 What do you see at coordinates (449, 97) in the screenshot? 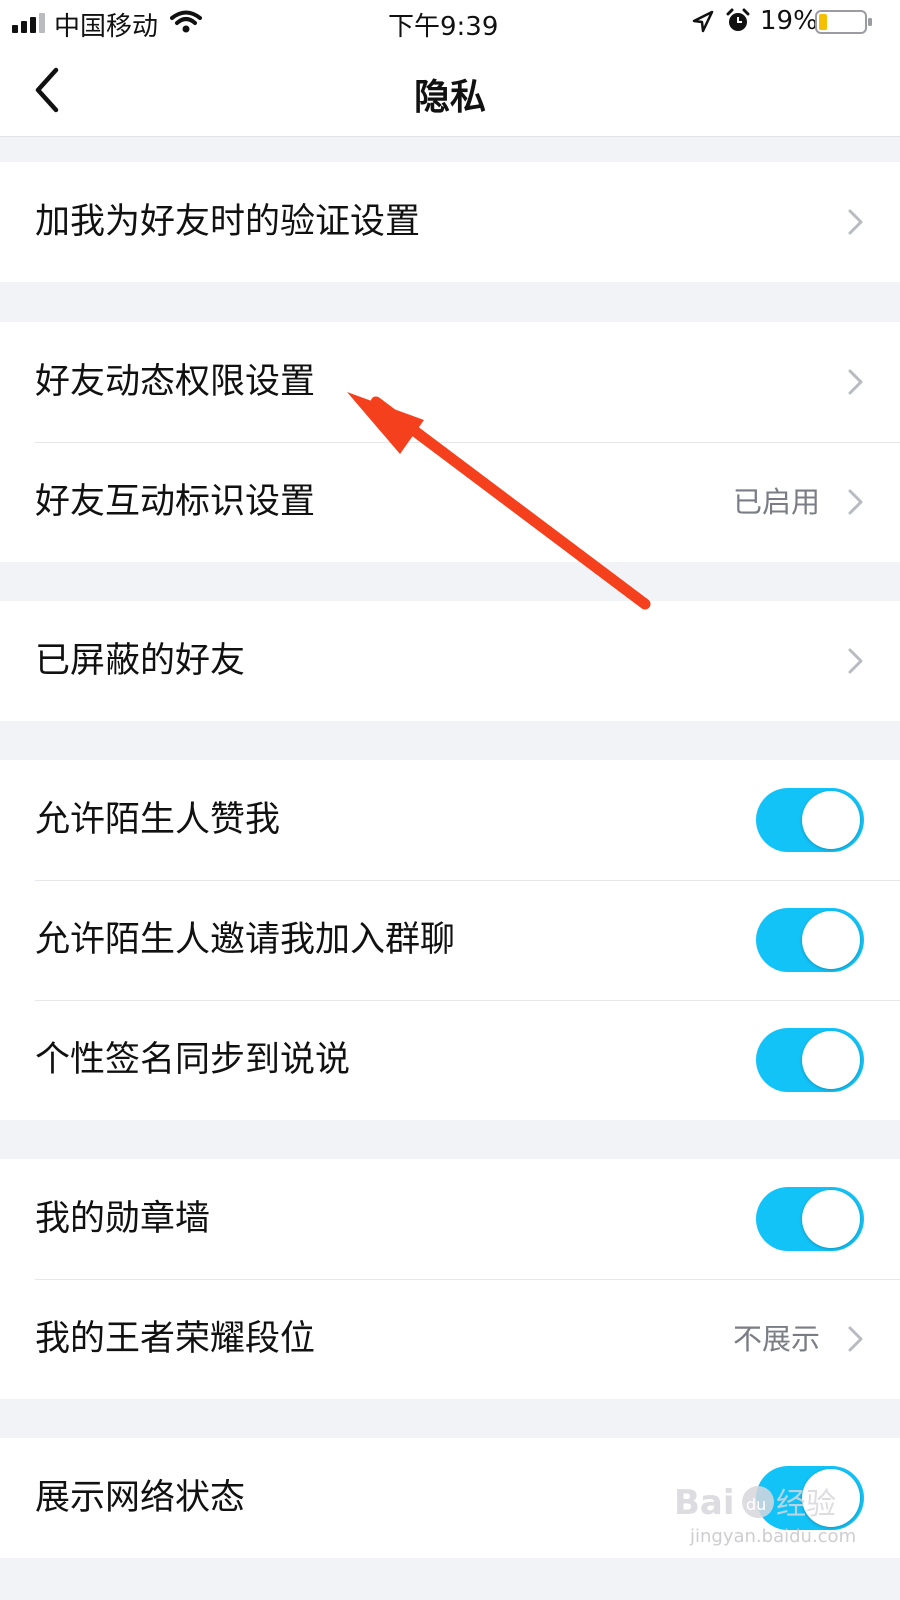
I see `page-title: 隐私` at bounding box center [449, 97].